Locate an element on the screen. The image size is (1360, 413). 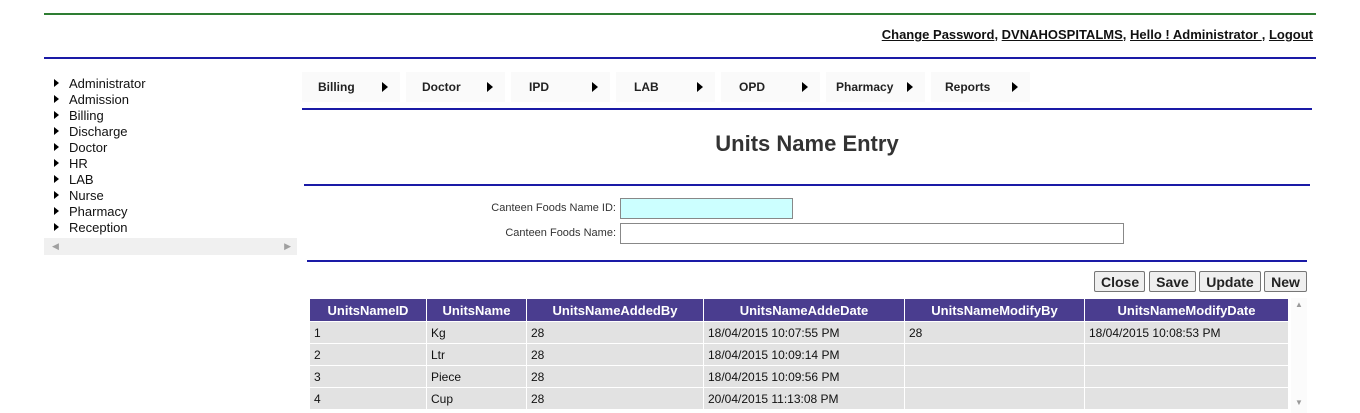
table-cell: Kg is located at coordinates (476, 332).